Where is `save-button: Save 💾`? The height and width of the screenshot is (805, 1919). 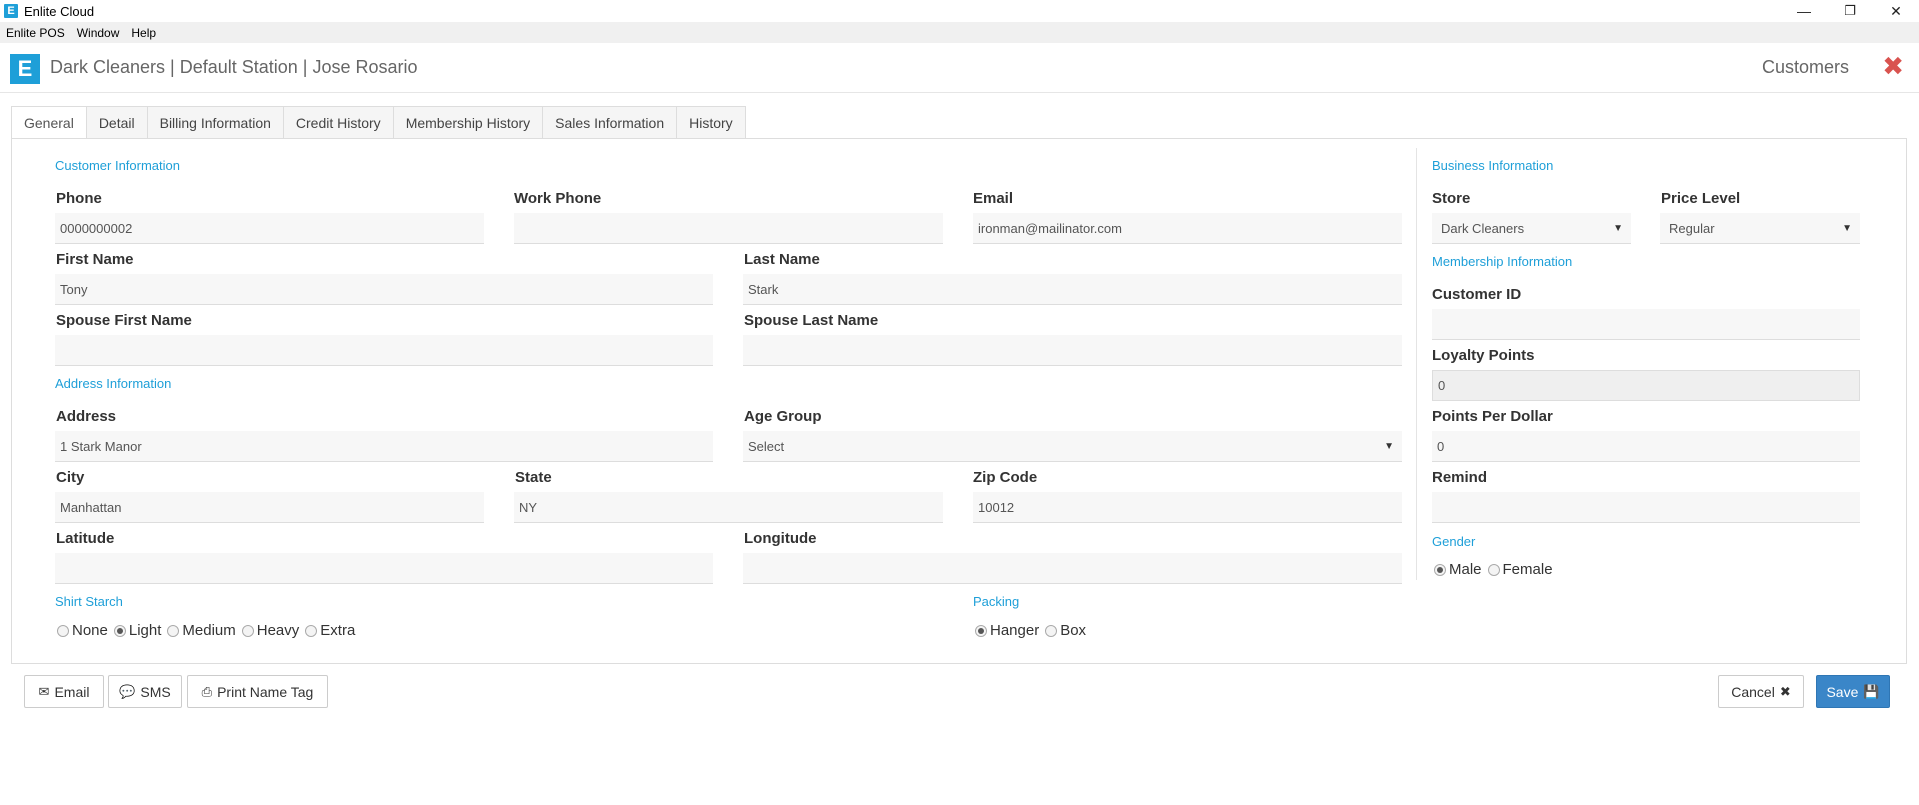 save-button: Save 💾 is located at coordinates (1853, 691).